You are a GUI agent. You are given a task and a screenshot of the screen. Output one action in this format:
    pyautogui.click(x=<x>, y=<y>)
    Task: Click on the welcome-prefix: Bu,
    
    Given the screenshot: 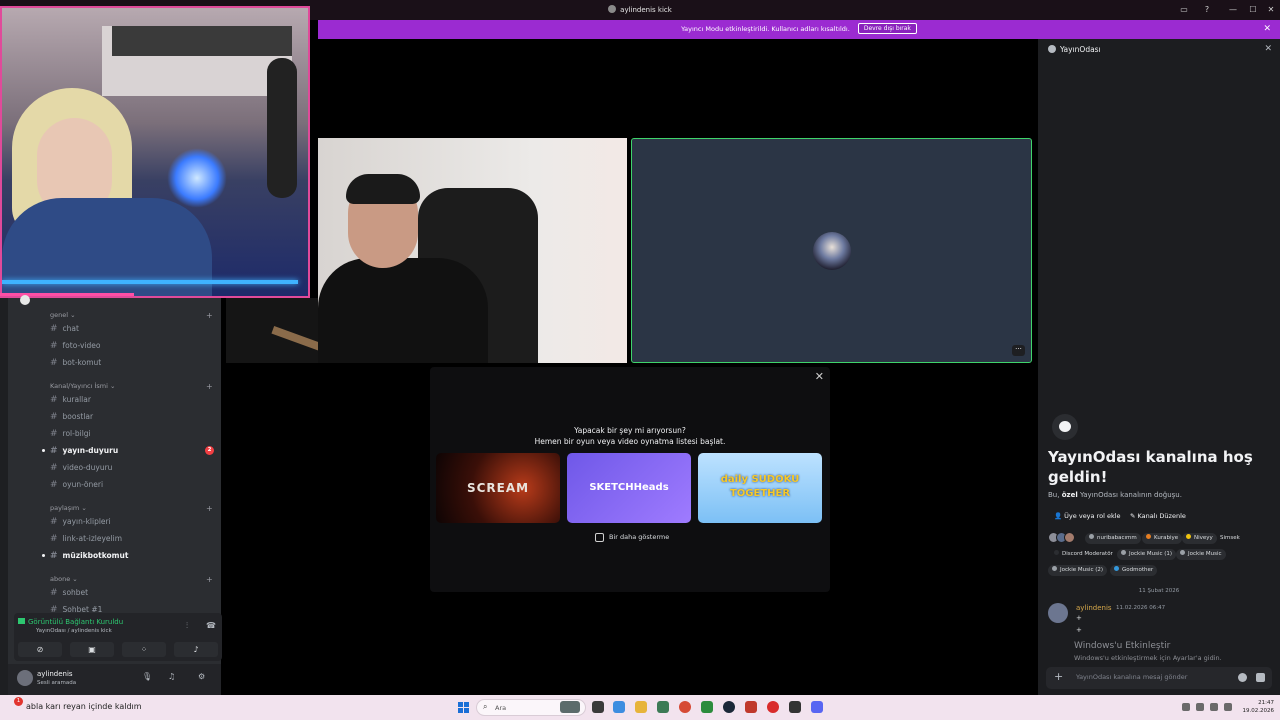 What is the action you would take?
    pyautogui.click(x=1055, y=495)
    